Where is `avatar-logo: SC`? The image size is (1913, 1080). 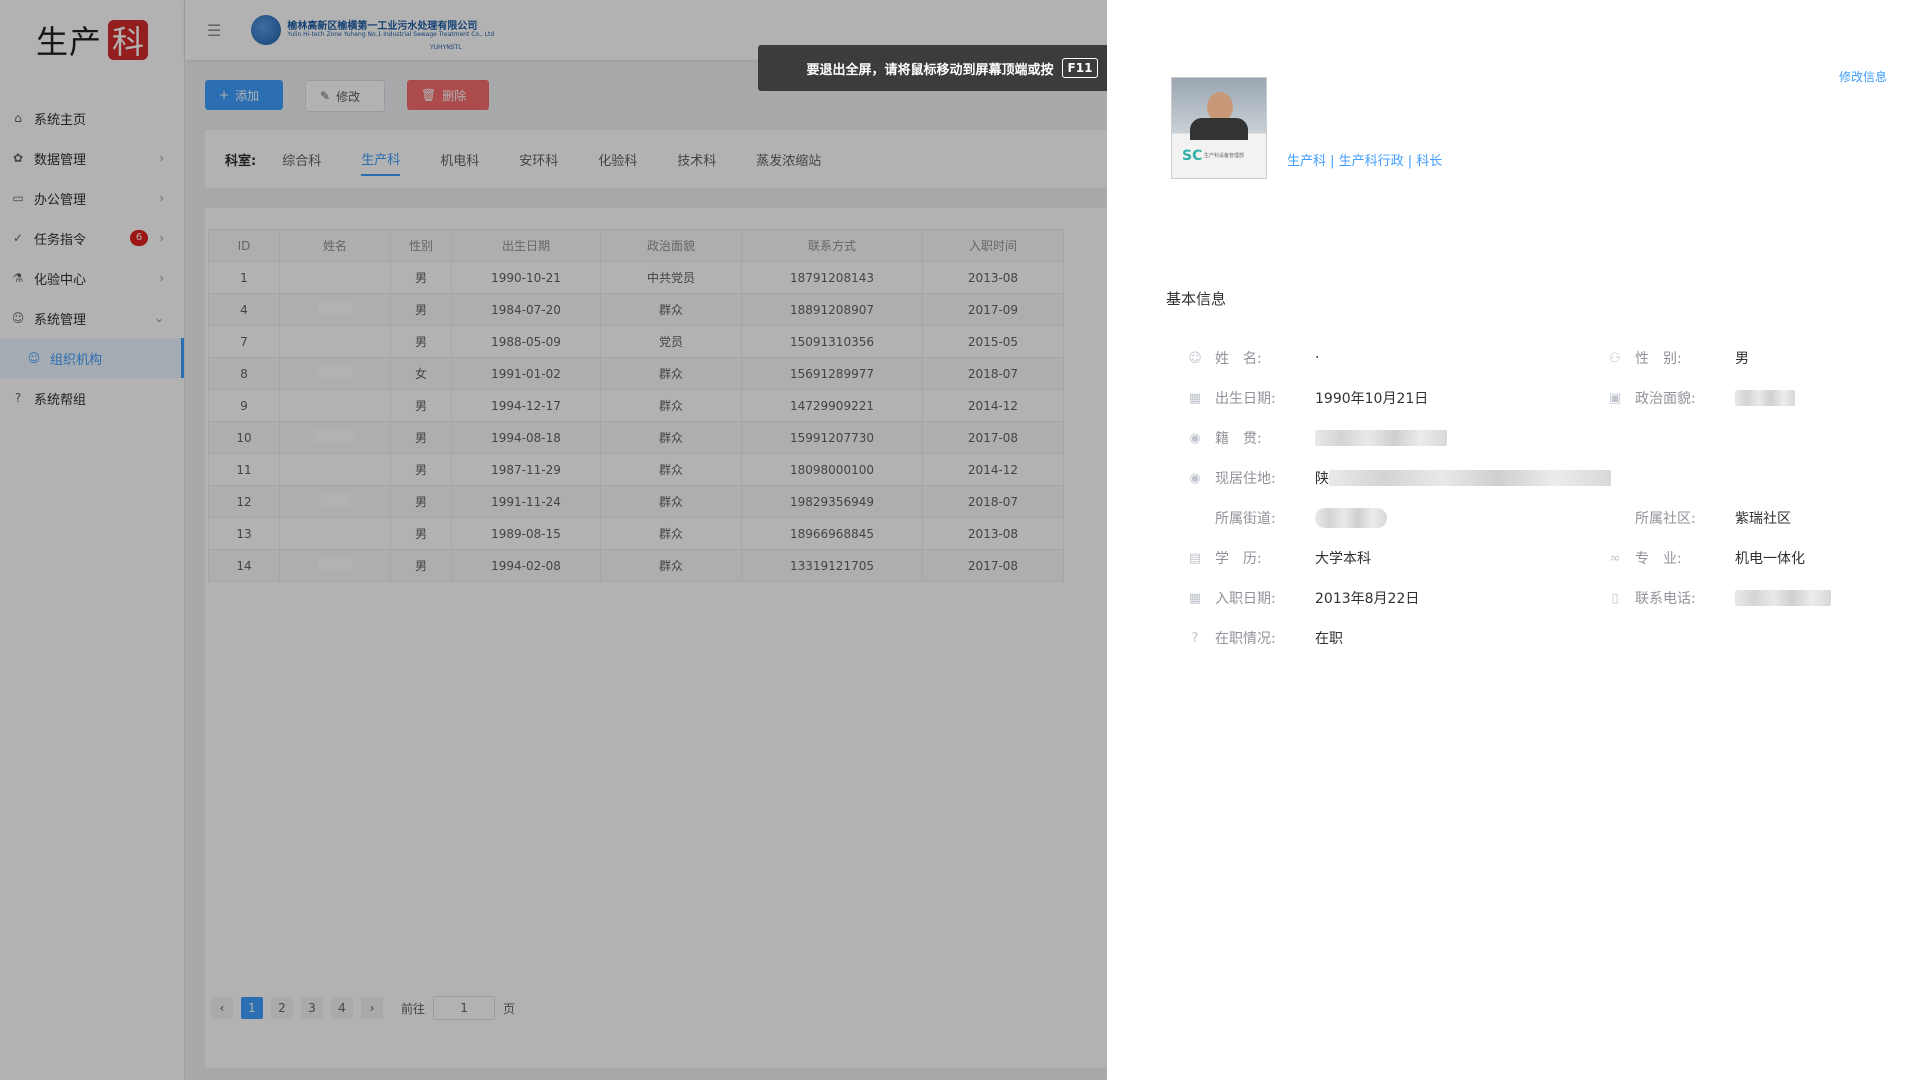 avatar-logo: SC is located at coordinates (1192, 156).